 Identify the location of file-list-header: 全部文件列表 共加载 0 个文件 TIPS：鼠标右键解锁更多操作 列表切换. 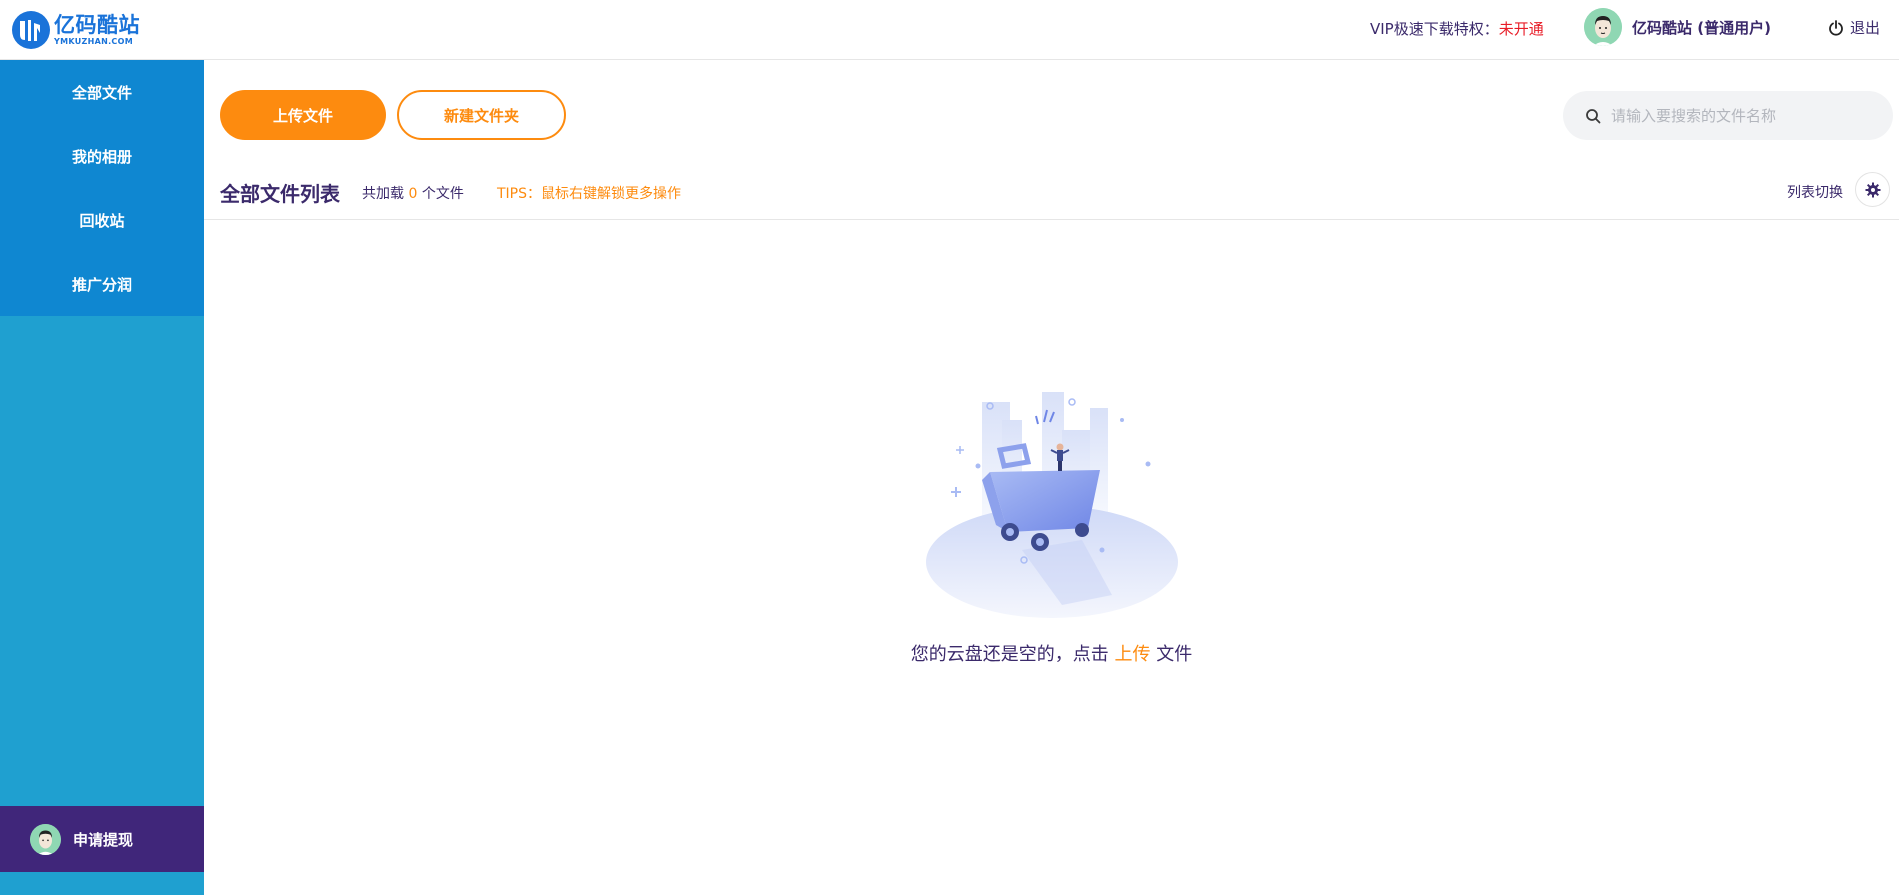
(1051, 193).